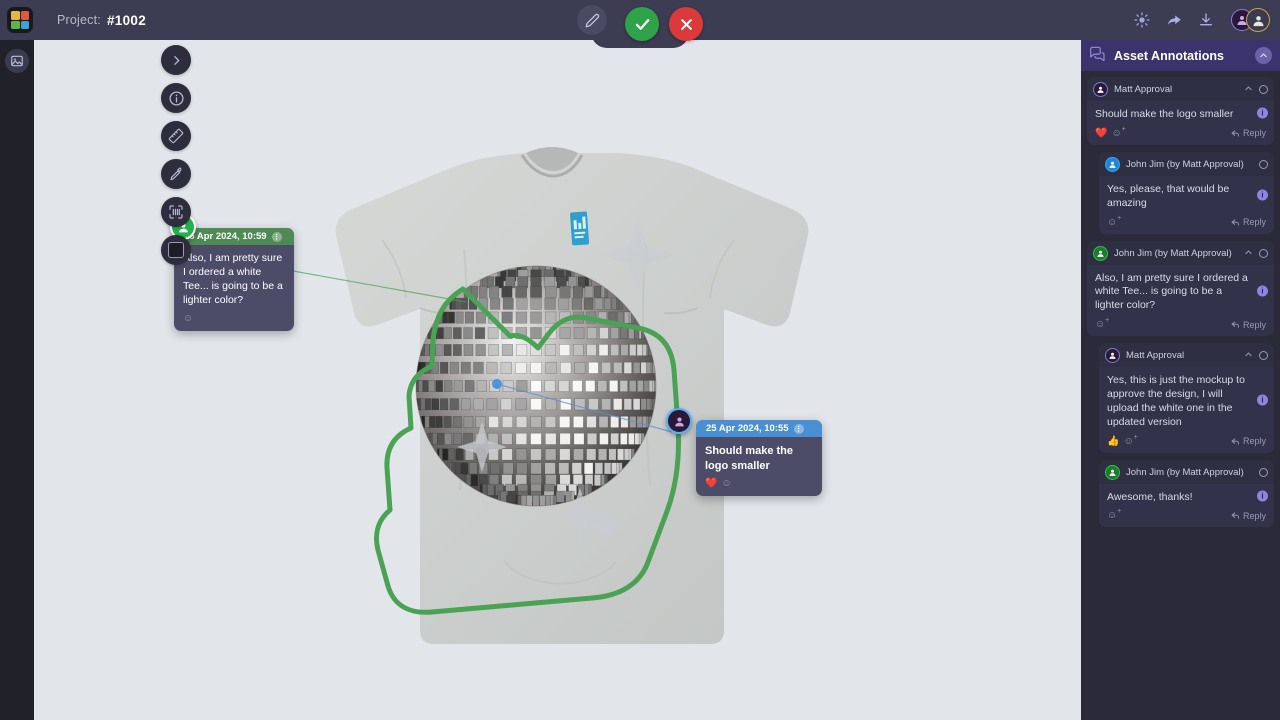 This screenshot has height=720, width=1280. I want to click on share-icon, so click(1174, 20).